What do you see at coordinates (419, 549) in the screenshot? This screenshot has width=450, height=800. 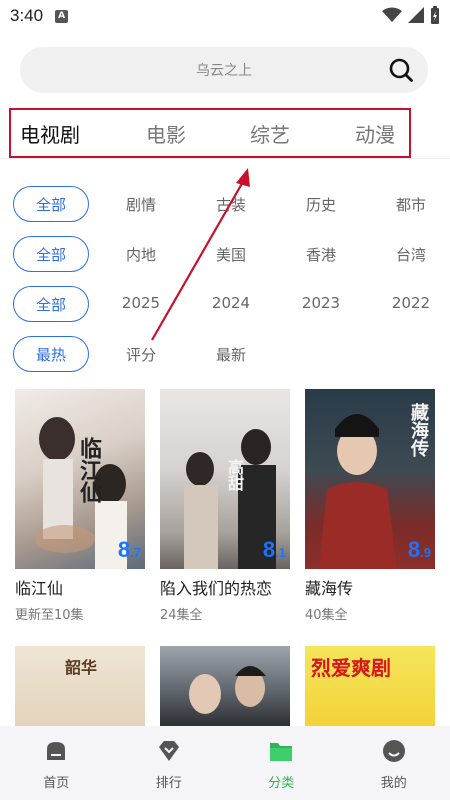 I see `rating-badge: 8.9` at bounding box center [419, 549].